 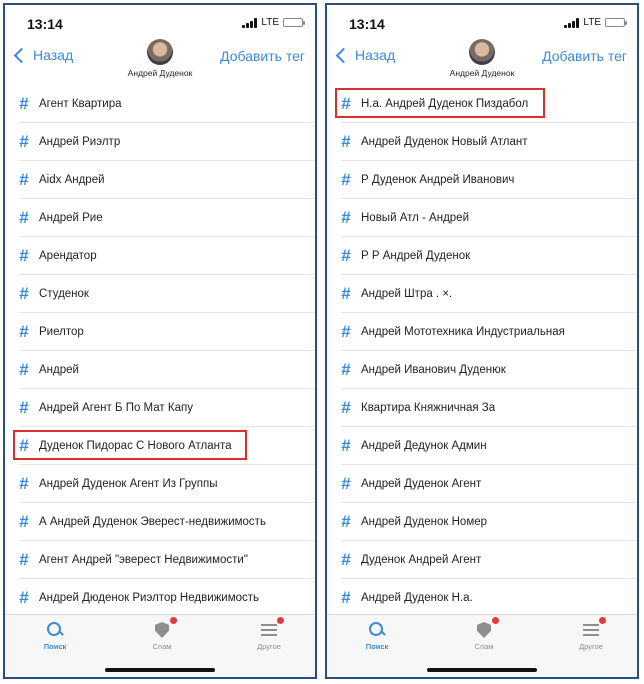 What do you see at coordinates (160, 332) in the screenshot?
I see `tag-row: # Риелтор` at bounding box center [160, 332].